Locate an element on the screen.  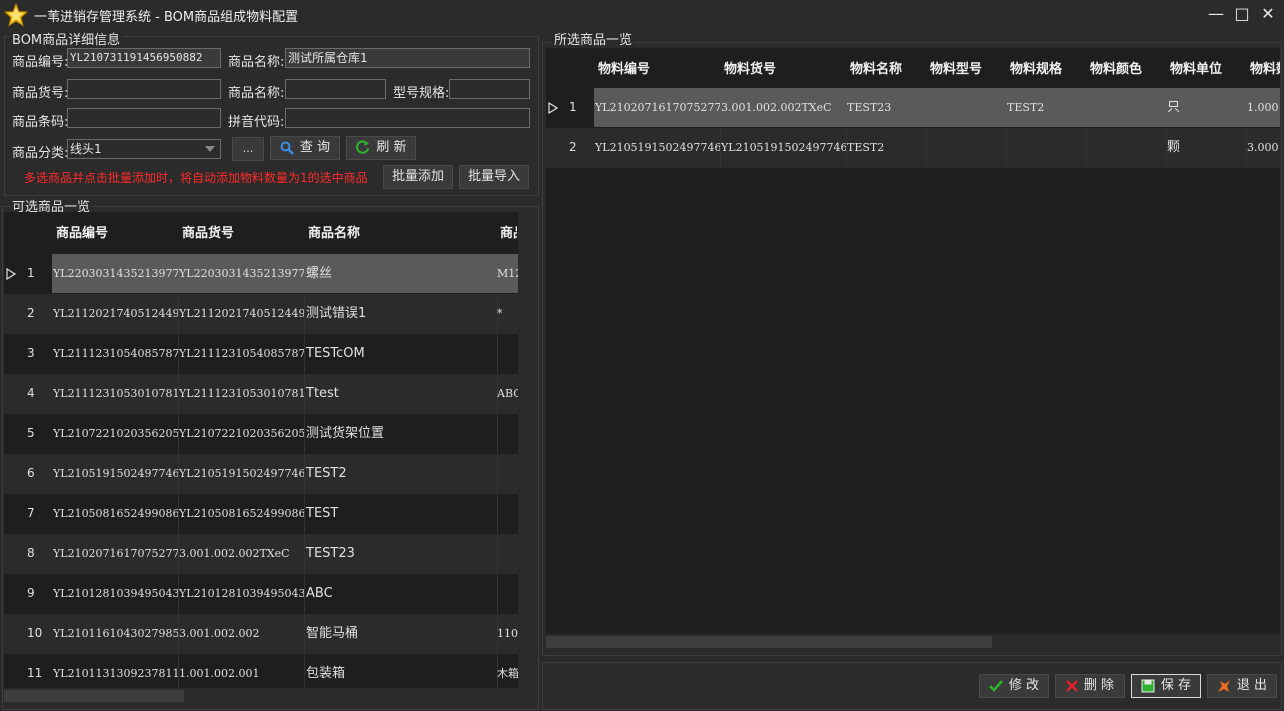
selected-col-unit: 物料单位 is located at coordinates (1207, 70).